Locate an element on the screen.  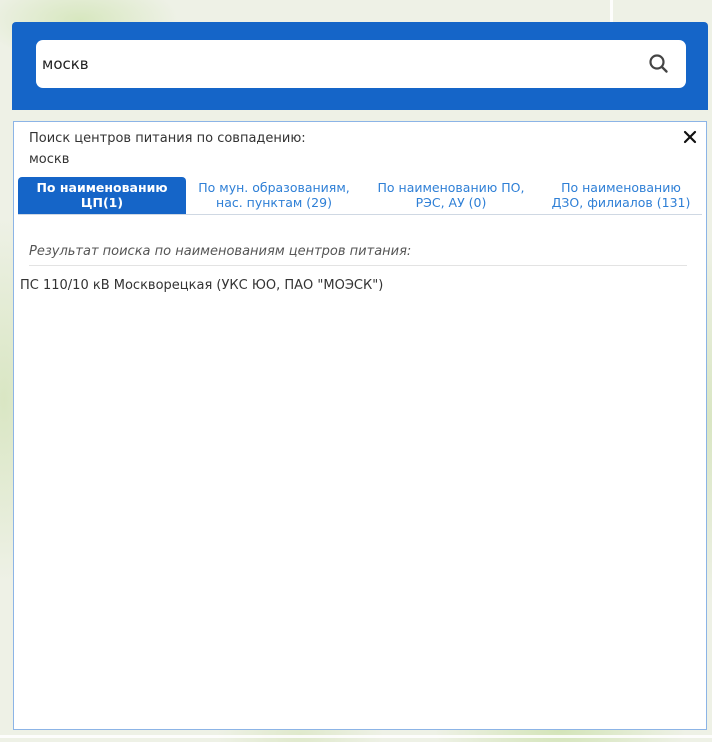
search-button is located at coordinates (659, 64).